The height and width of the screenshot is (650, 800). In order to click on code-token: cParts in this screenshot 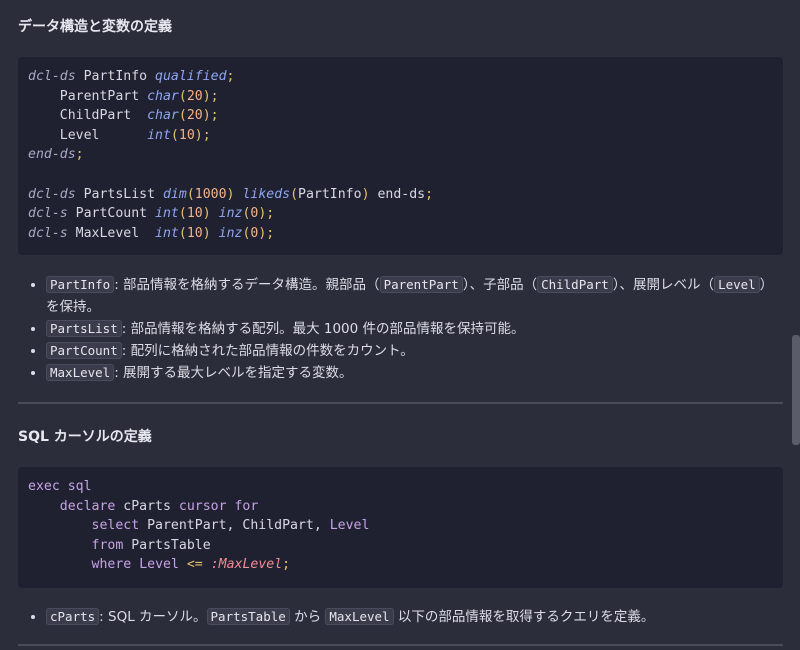, I will do `click(147, 506)`.